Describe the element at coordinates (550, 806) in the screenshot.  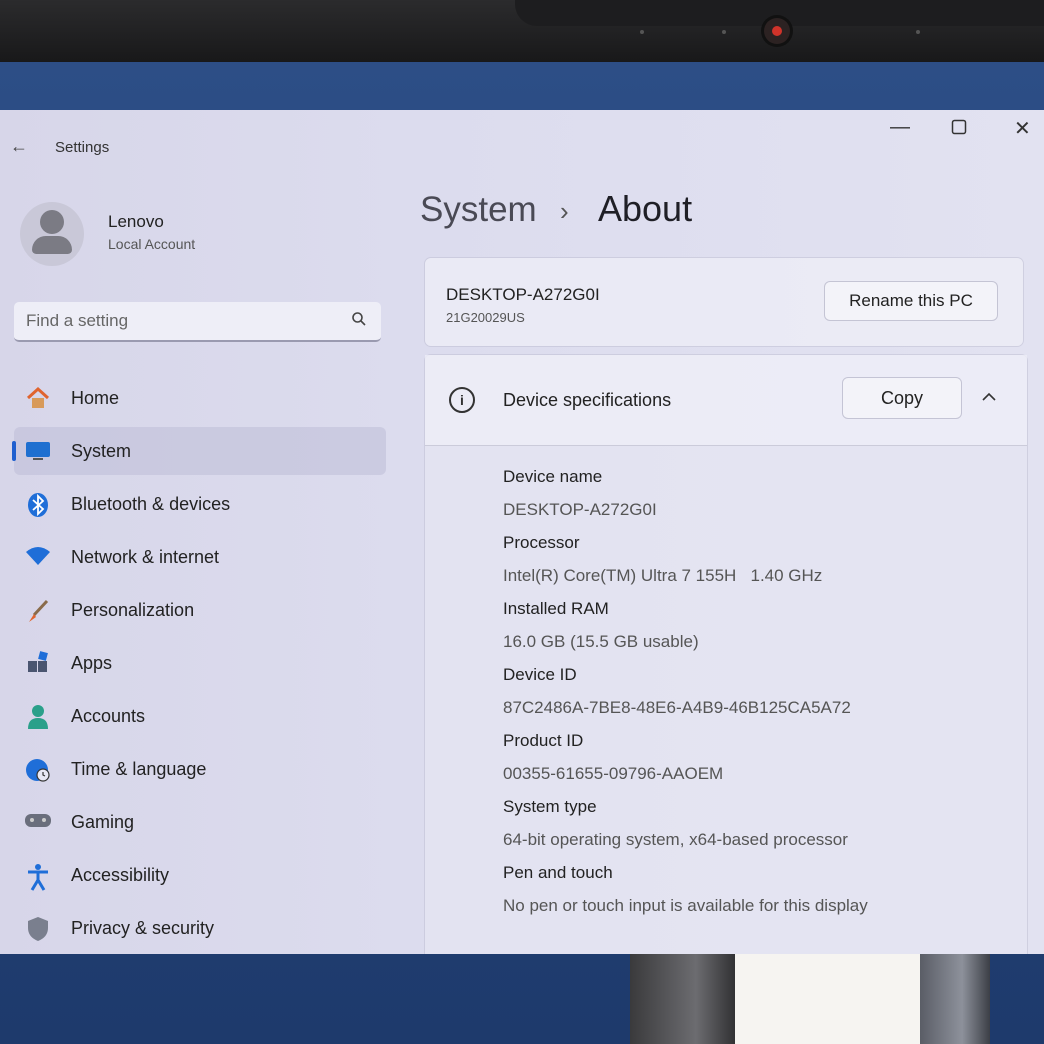
I see `spec-label: System type` at that location.